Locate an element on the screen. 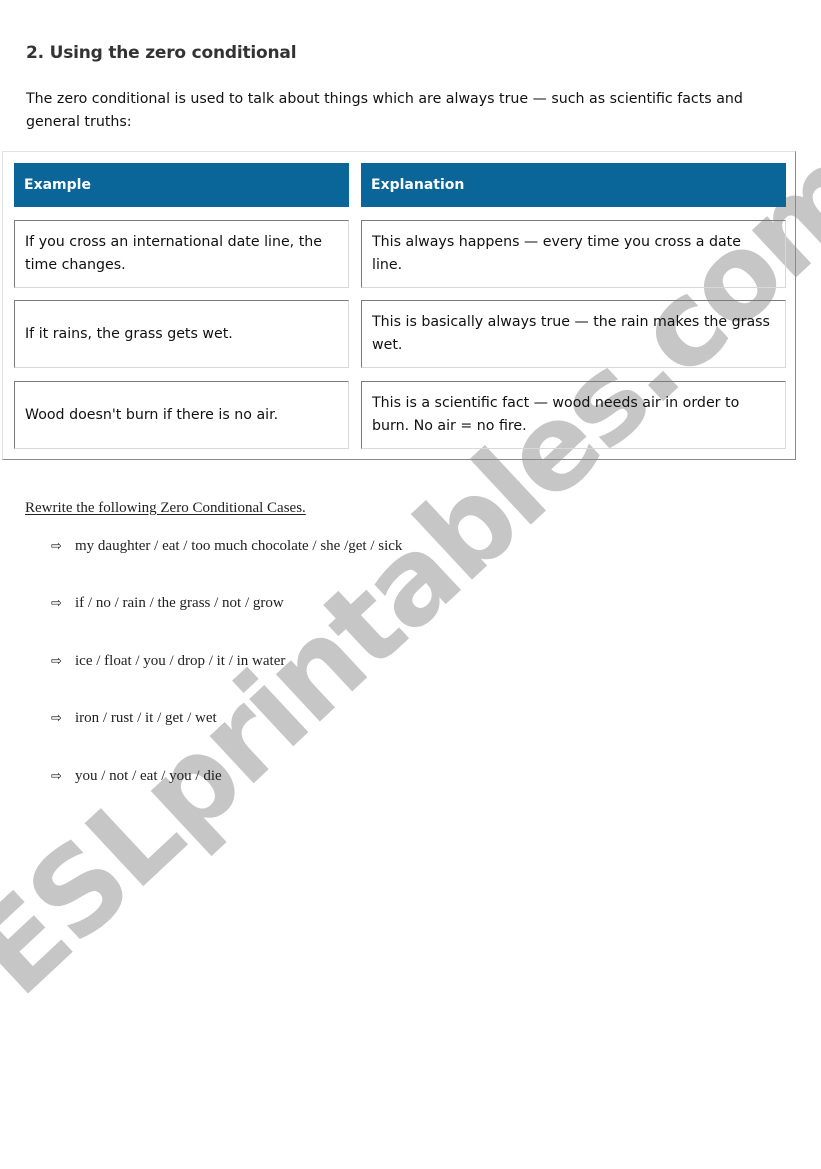 This screenshot has height=1169, width=821. exercise-prompt: if / no / rain / the grass / not / grow is located at coordinates (179, 603).